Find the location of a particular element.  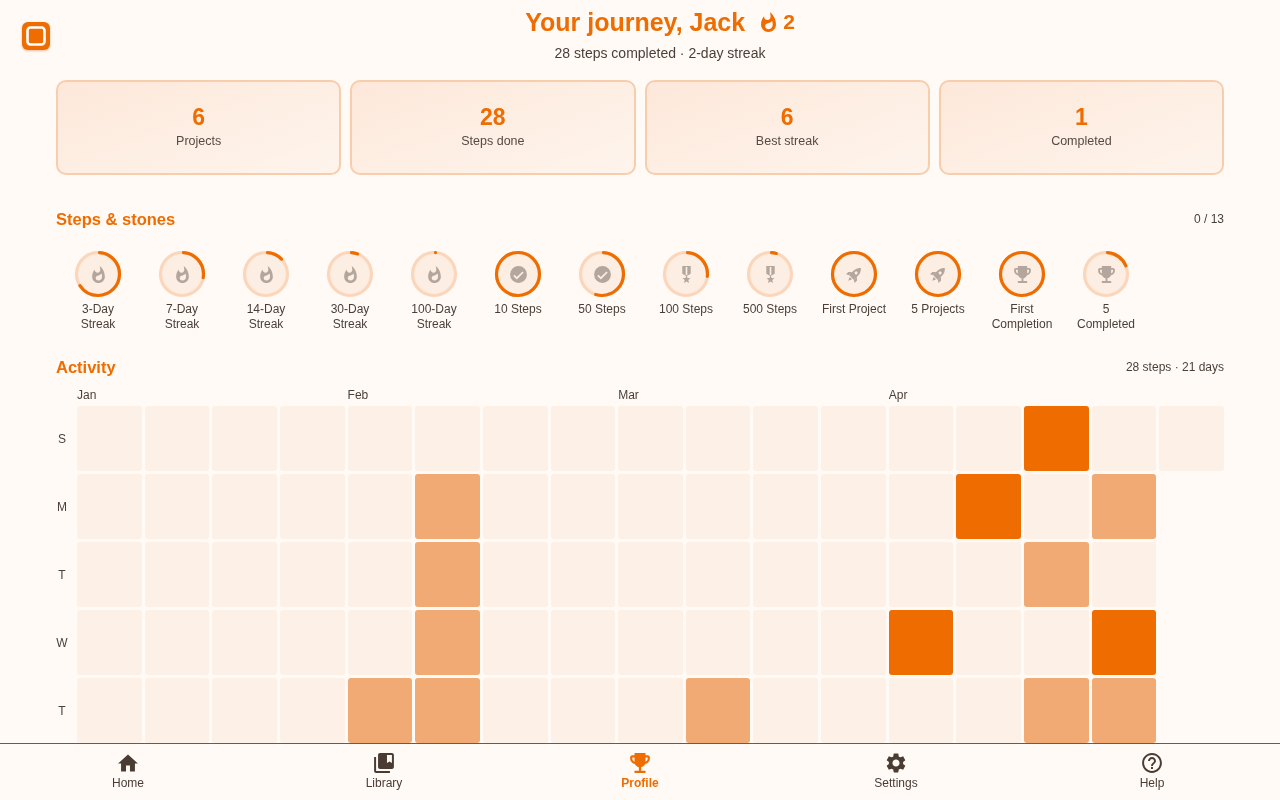

weekday-label: S is located at coordinates (62, 438).